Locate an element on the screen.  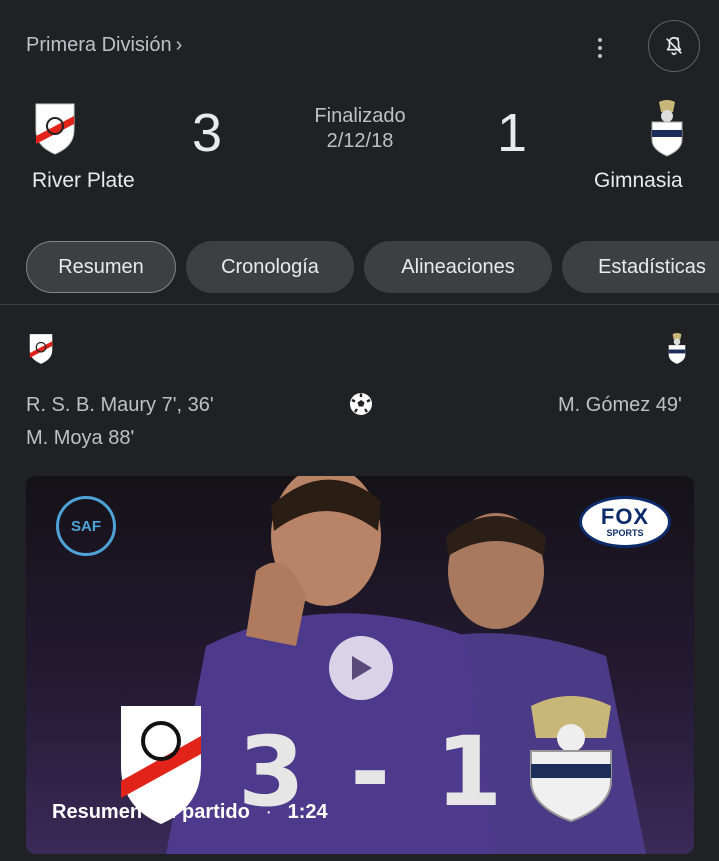
river-plate-crest-icon is located at coordinates (55, 129).